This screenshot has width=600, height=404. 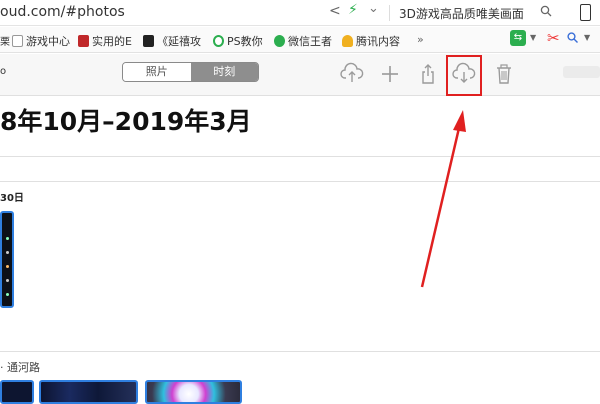 What do you see at coordinates (518, 38) in the screenshot?
I see `extension-icon: ⇆` at bounding box center [518, 38].